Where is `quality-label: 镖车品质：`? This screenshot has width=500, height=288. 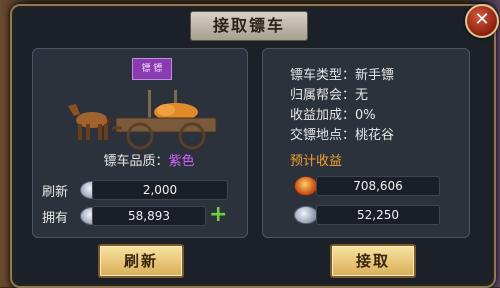 quality-label: 镖车品质： is located at coordinates (136, 161).